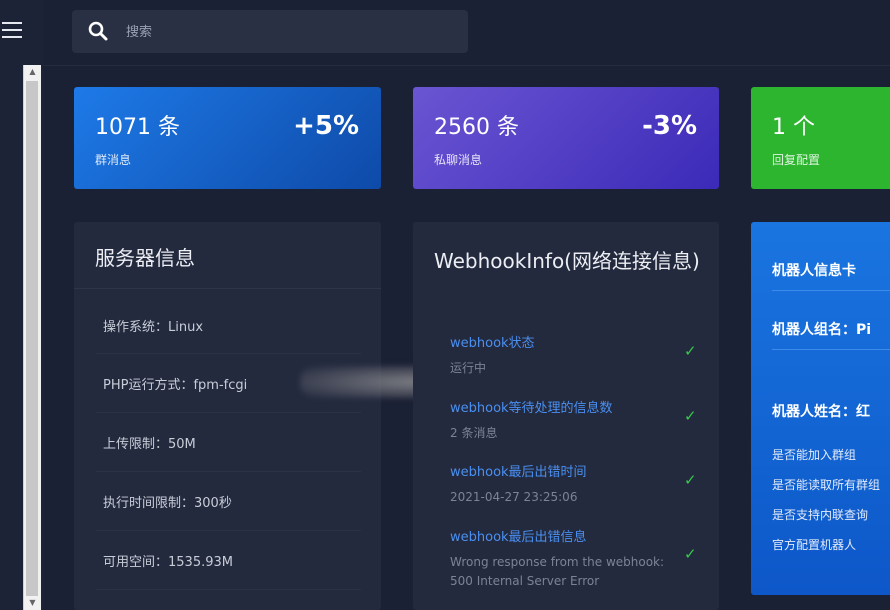 The width and height of the screenshot is (890, 610). Describe the element at coordinates (796, 160) in the screenshot. I see `stat-label: 回复配置` at that location.